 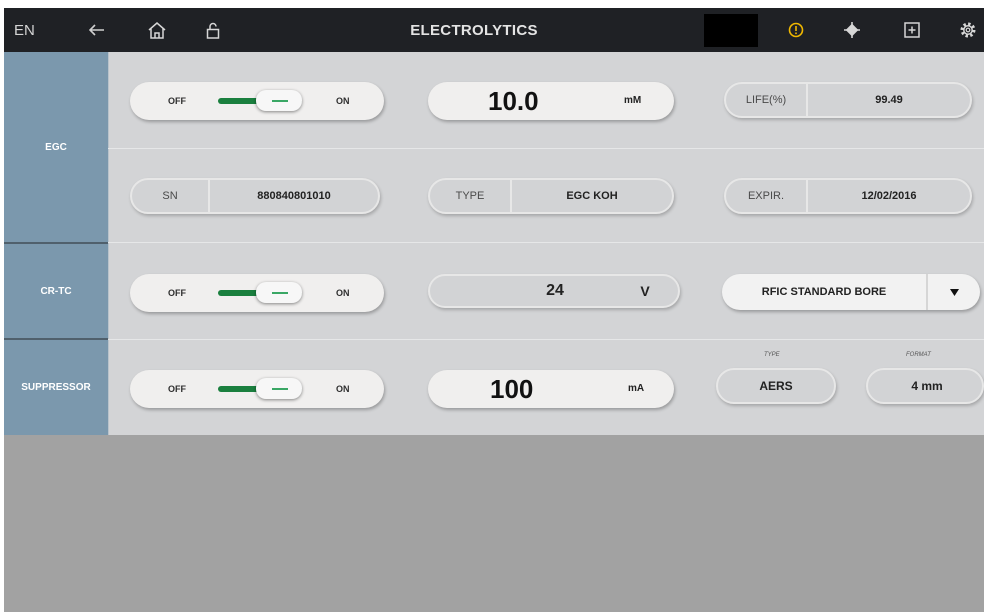 What do you see at coordinates (157, 30) in the screenshot?
I see `home-icon` at bounding box center [157, 30].